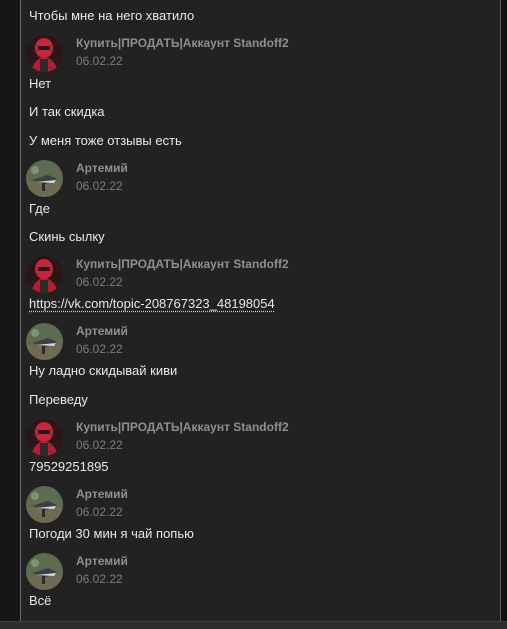  I want to click on message-text: Погоди 30 мин я чай попью, so click(111, 533).